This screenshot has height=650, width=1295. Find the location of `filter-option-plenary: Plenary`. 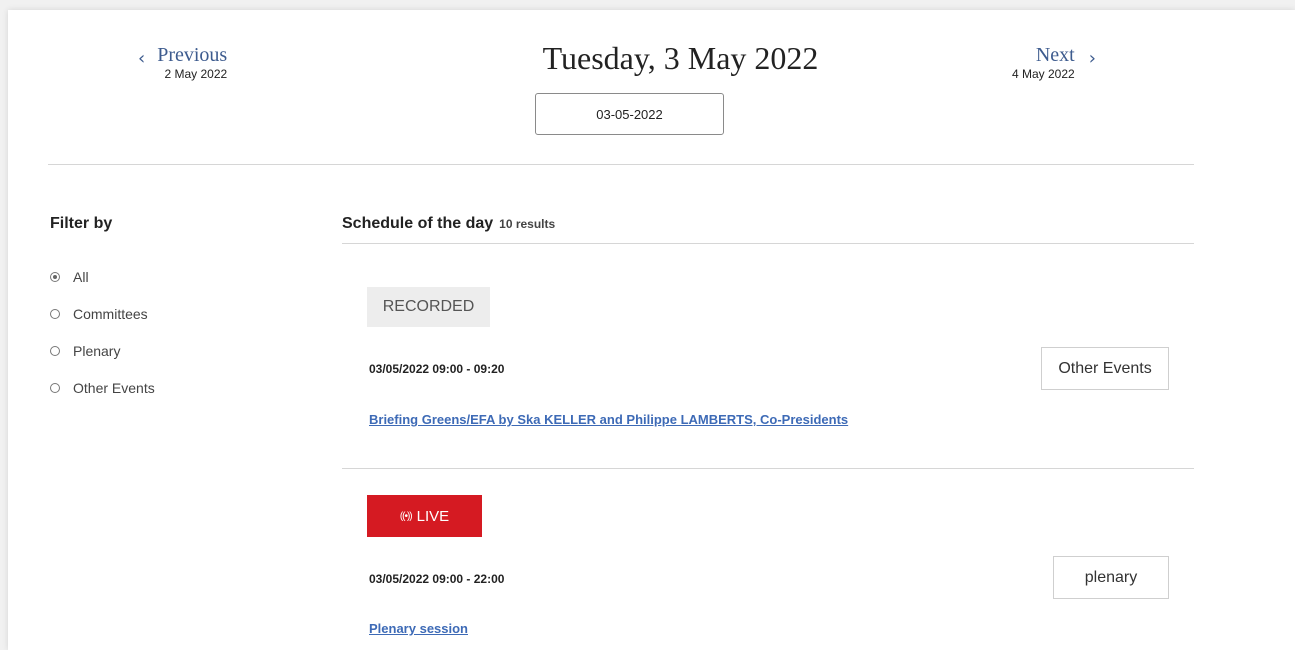

filter-option-plenary: Plenary is located at coordinates (102, 350).